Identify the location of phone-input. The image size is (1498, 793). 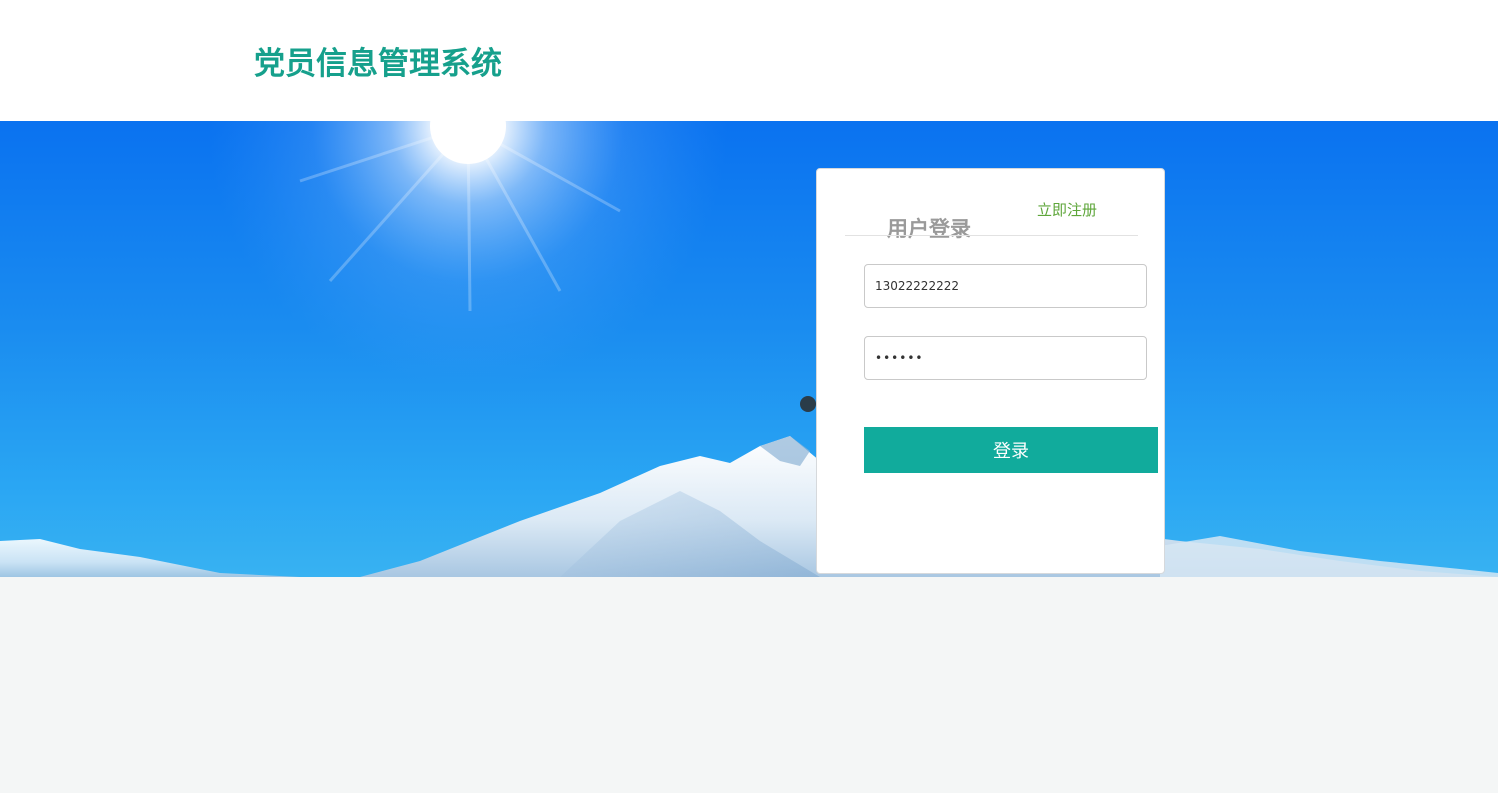
(1005, 286).